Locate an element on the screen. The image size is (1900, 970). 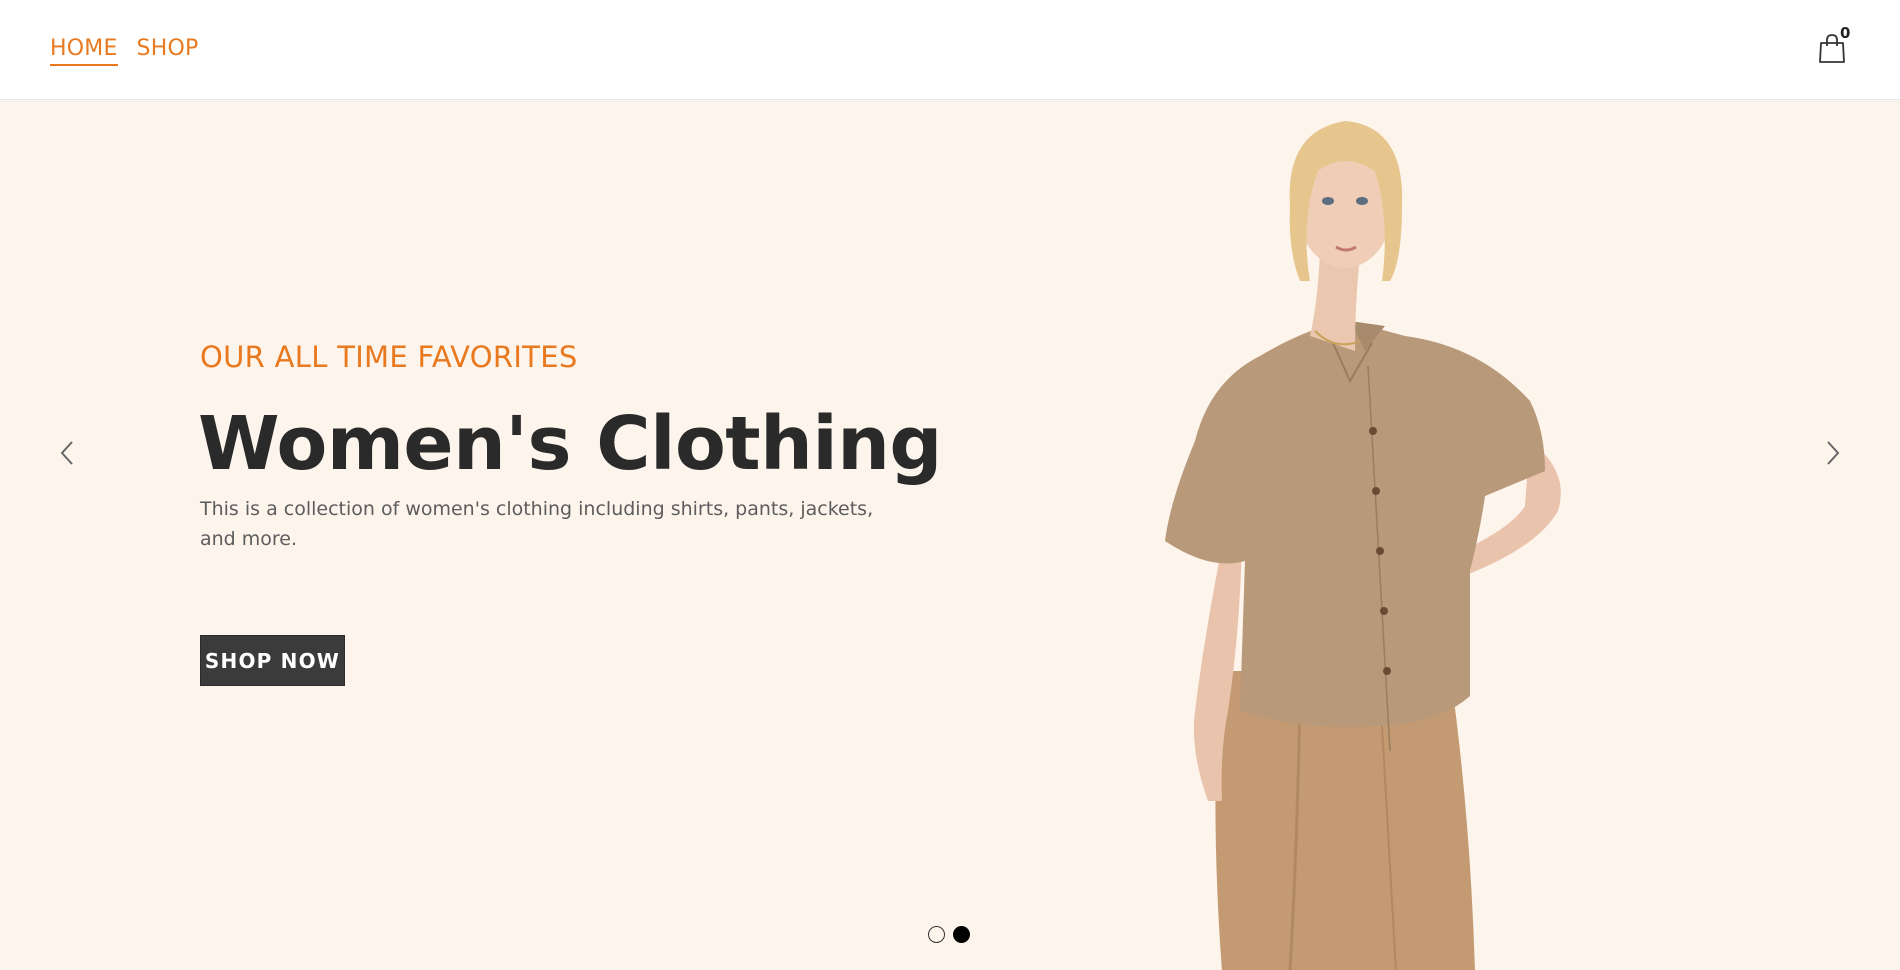
shop-now-button: SHOP NOW is located at coordinates (272, 660).